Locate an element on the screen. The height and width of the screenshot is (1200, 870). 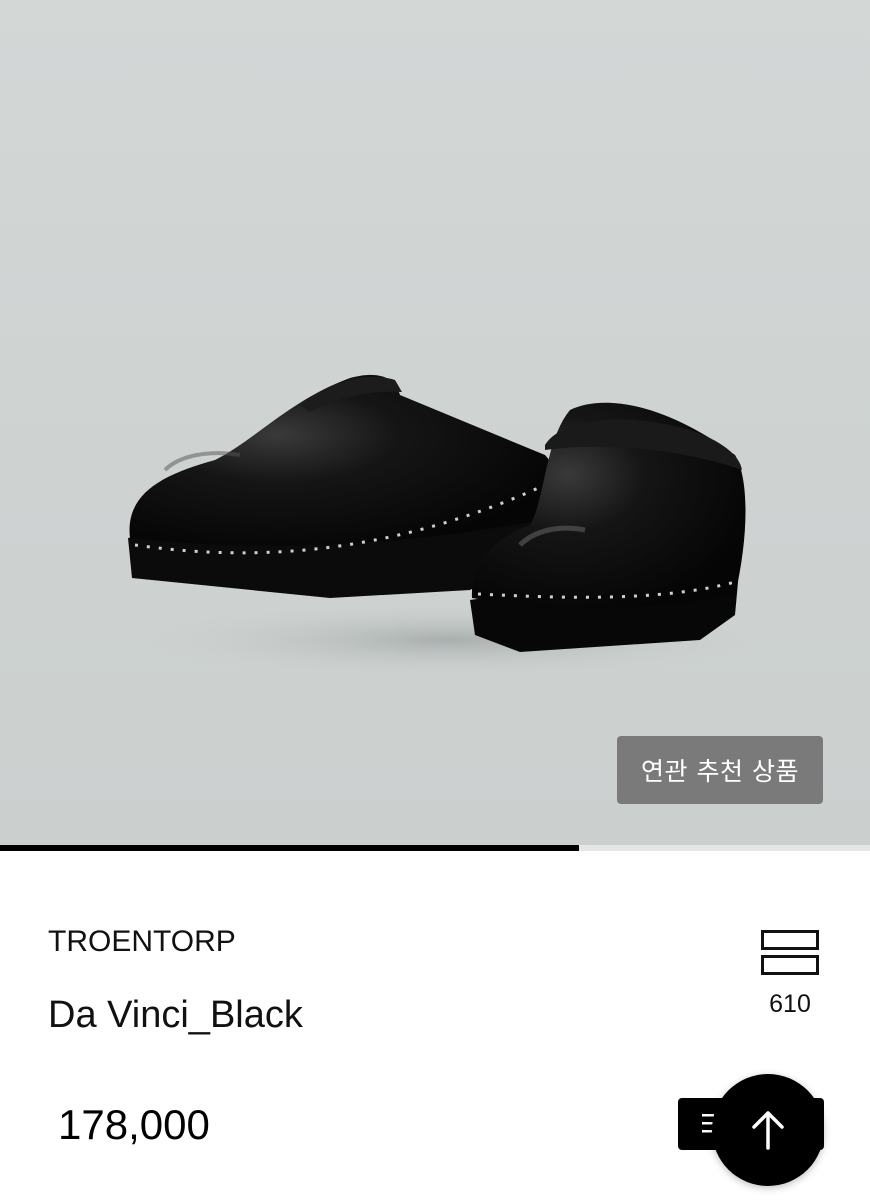
carousel-progress-bar is located at coordinates (435, 848).